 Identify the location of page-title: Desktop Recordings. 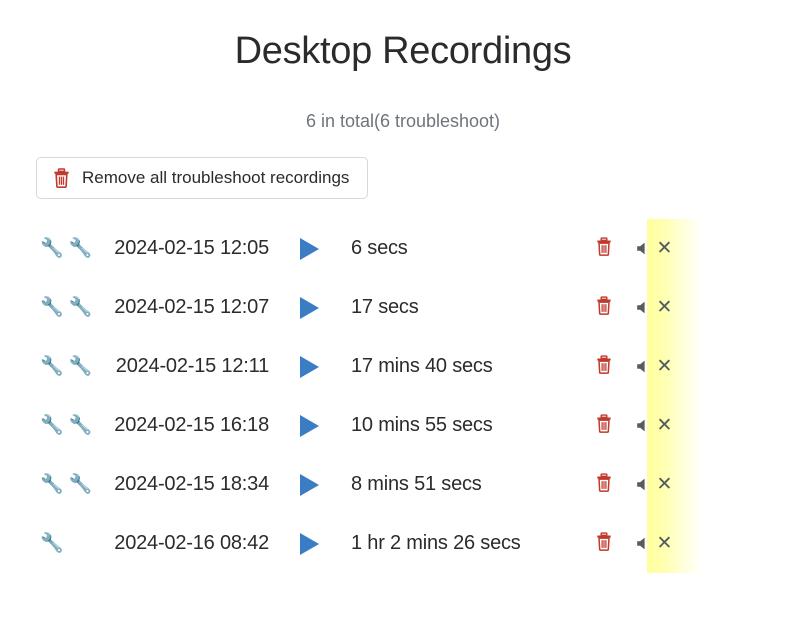
(403, 51).